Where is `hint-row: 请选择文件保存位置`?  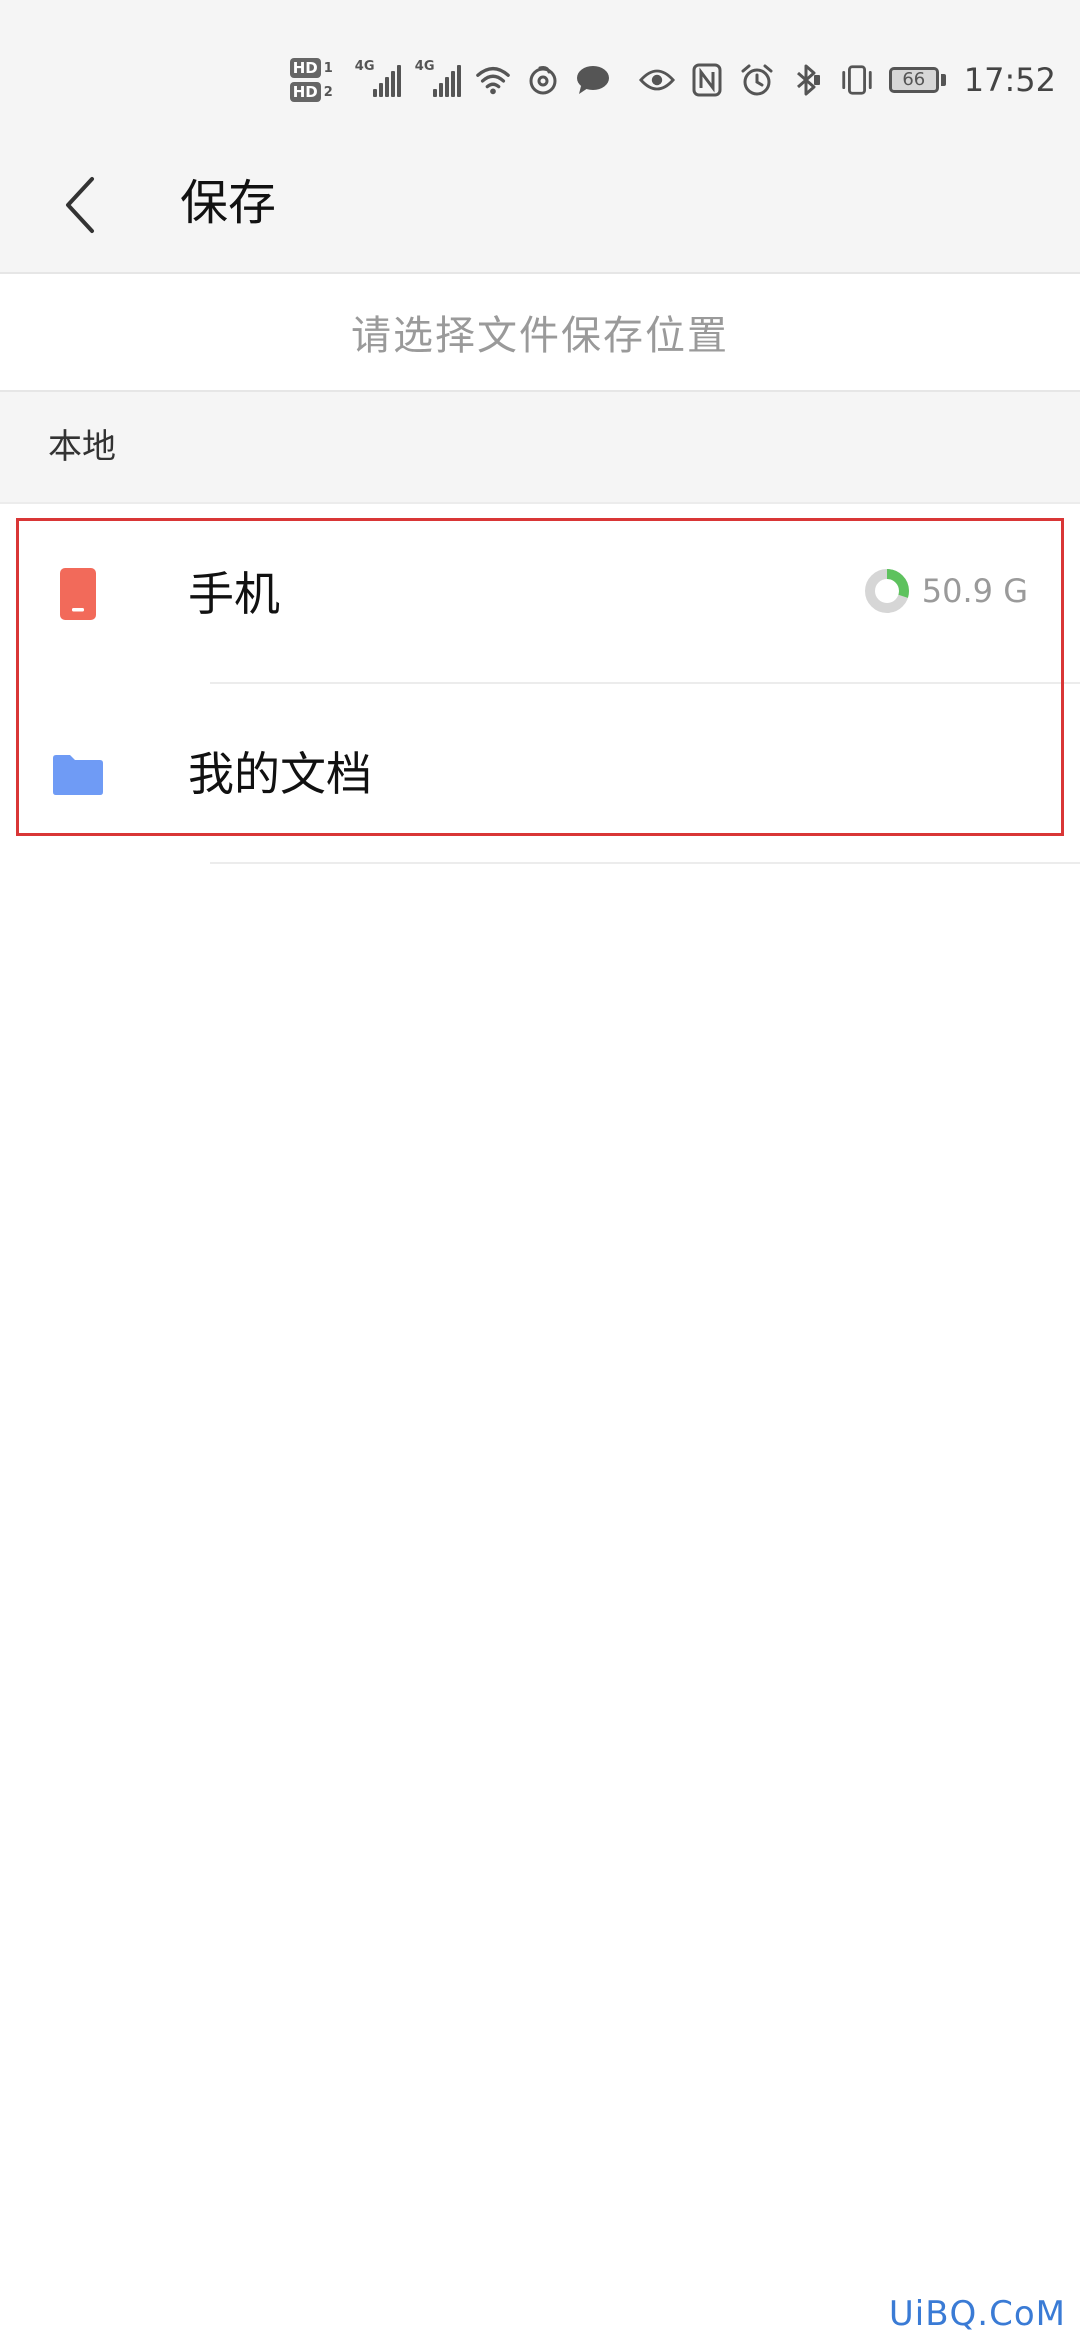
hint-row: 请选择文件保存位置 is located at coordinates (540, 332).